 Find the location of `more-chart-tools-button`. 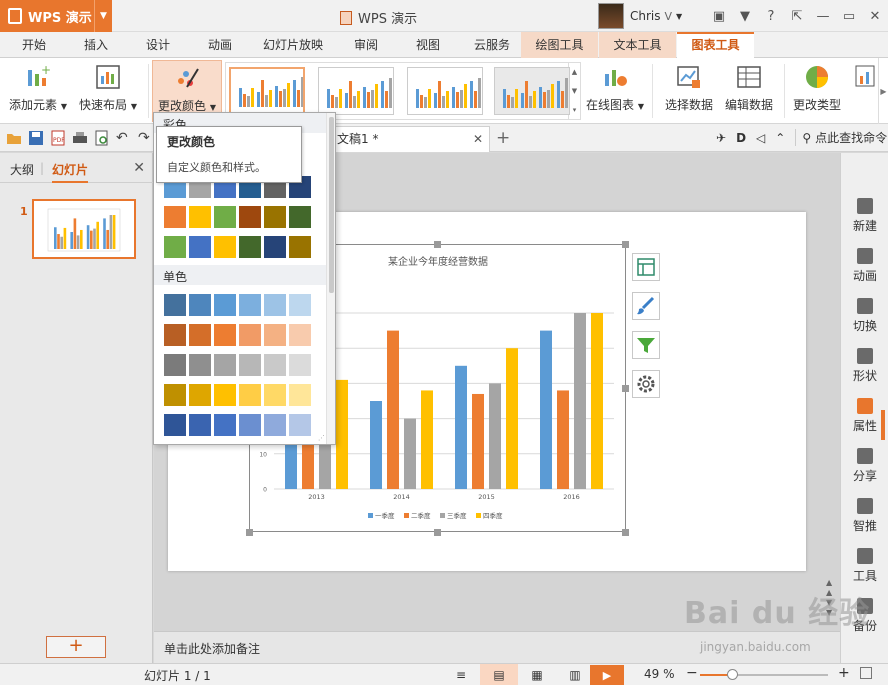

more-chart-tools-button is located at coordinates (865, 91).